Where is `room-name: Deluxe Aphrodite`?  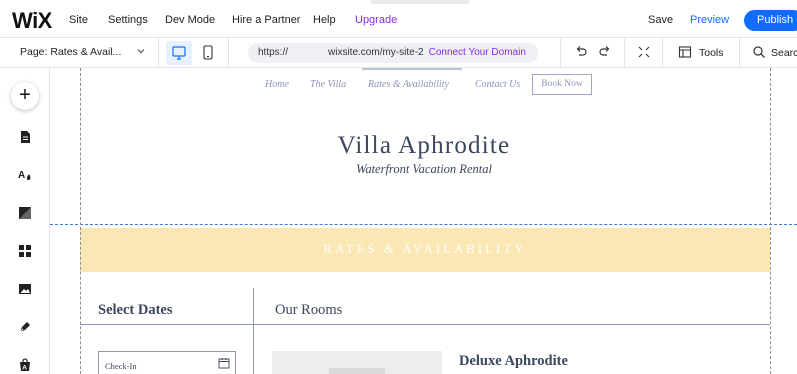 room-name: Deluxe Aphrodite is located at coordinates (513, 361).